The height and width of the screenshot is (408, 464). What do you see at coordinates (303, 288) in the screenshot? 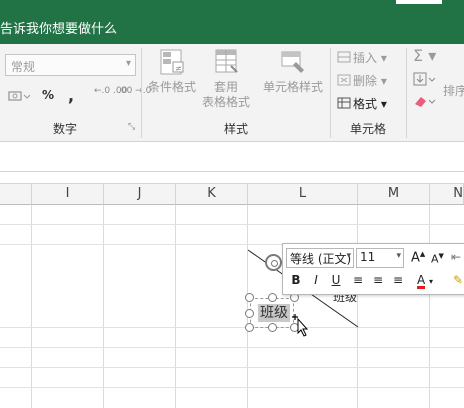
I see `diagonal-border-line` at bounding box center [303, 288].